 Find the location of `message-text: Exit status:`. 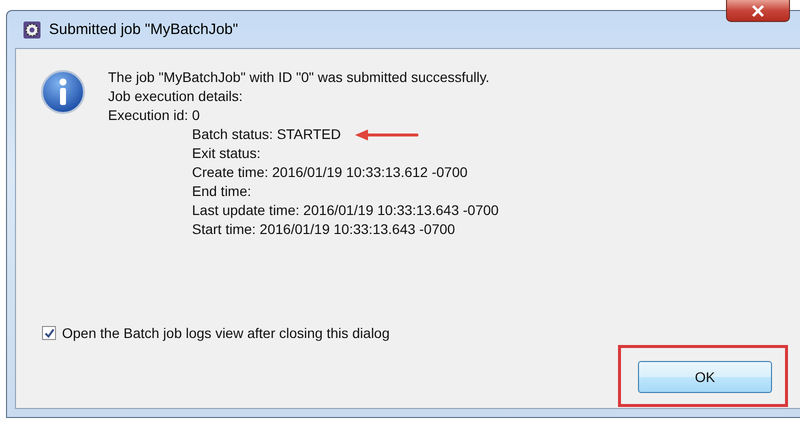

message-text: Exit status: is located at coordinates (226, 153).